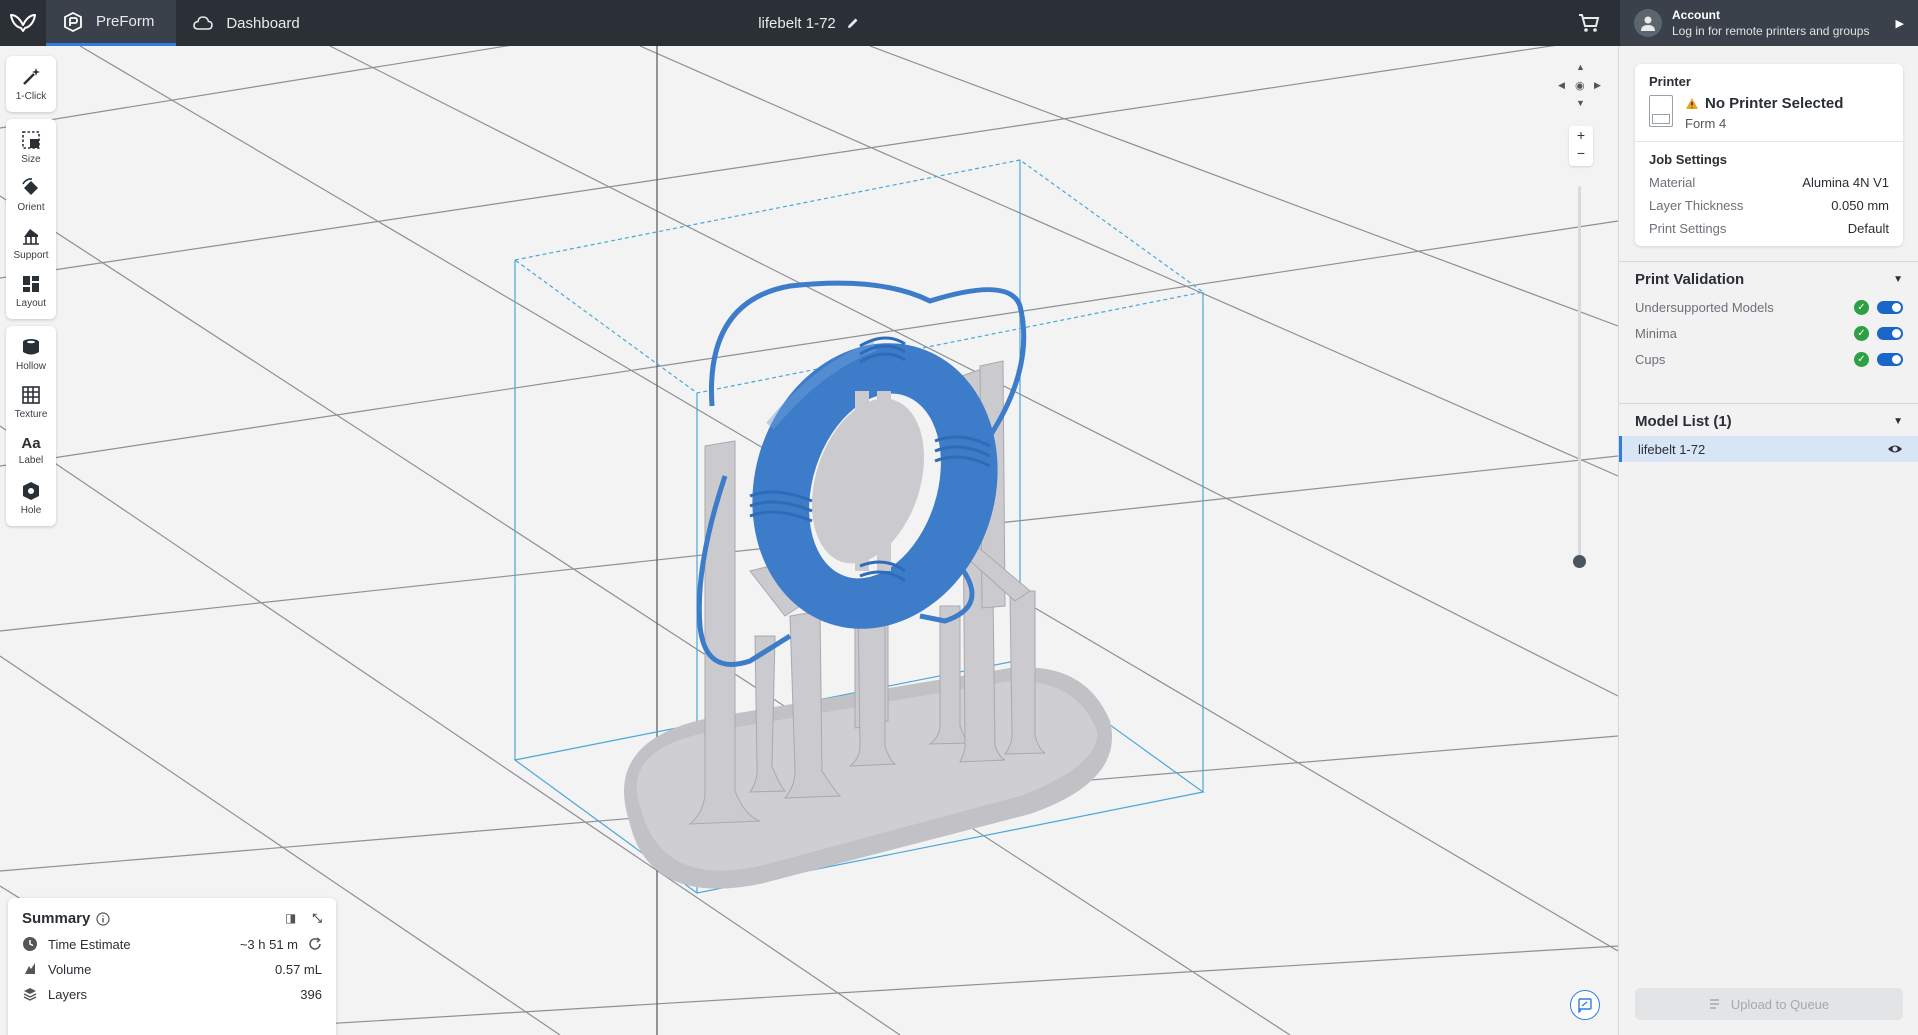  Describe the element at coordinates (1688, 228) in the screenshot. I see `job-setting-key: Print Settings` at that location.